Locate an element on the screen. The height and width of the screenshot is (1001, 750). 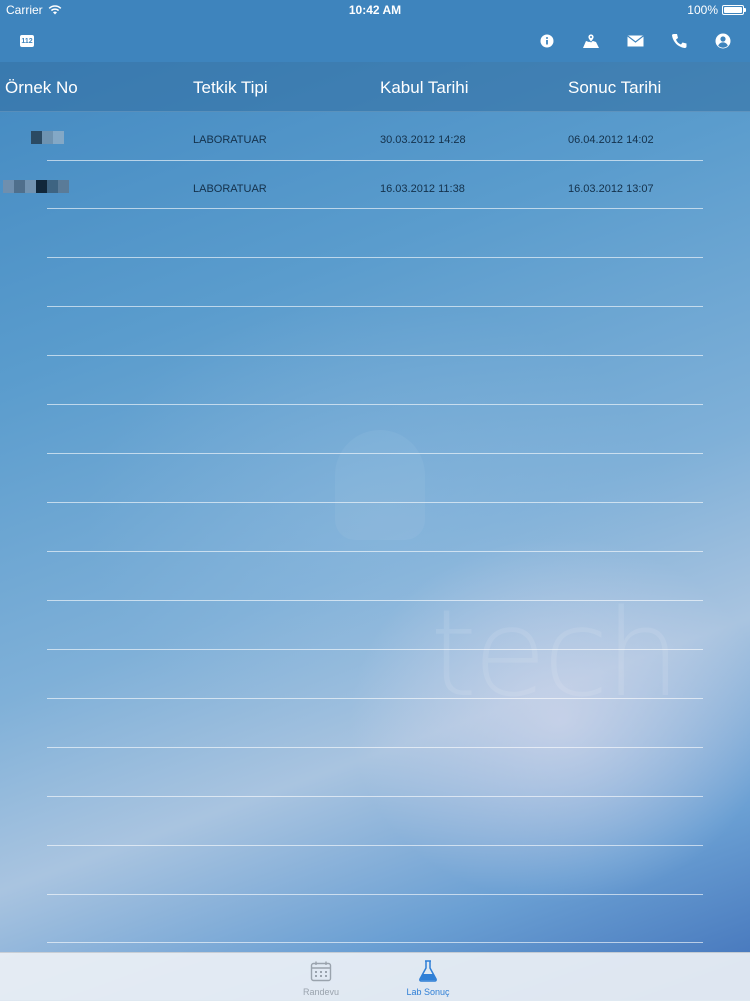
header-ornek-no: Örnek No is located at coordinates (41, 87).